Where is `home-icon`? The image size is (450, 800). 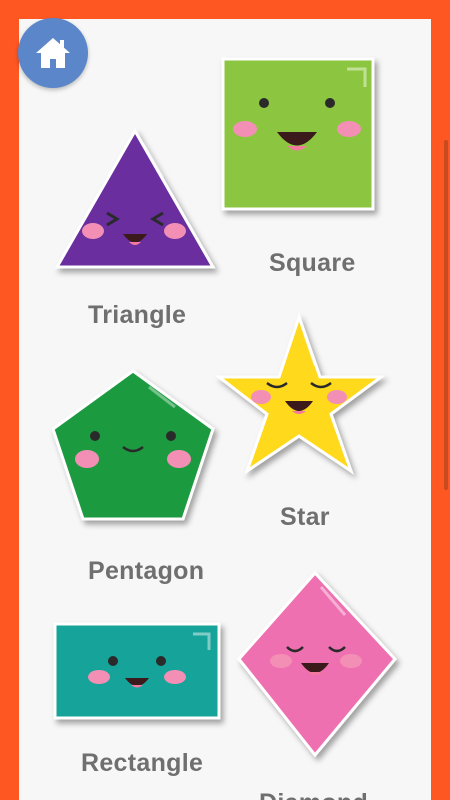
home-icon is located at coordinates (53, 53).